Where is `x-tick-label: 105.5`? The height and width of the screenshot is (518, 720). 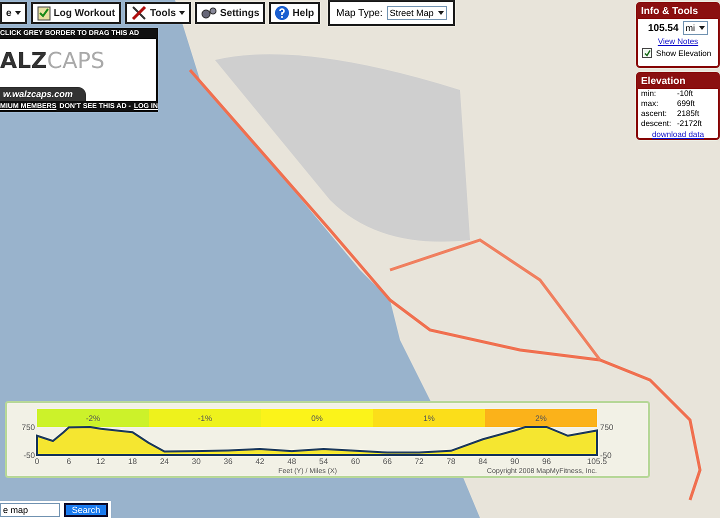 x-tick-label: 105.5 is located at coordinates (597, 461).